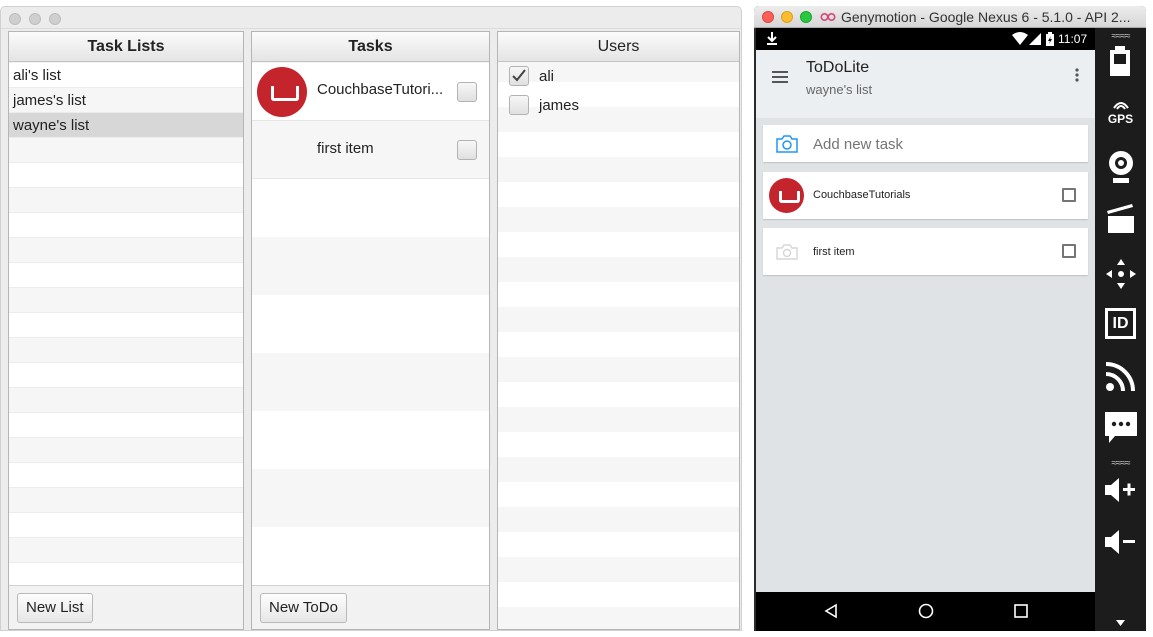  I want to click on recents-icon, so click(1021, 611).